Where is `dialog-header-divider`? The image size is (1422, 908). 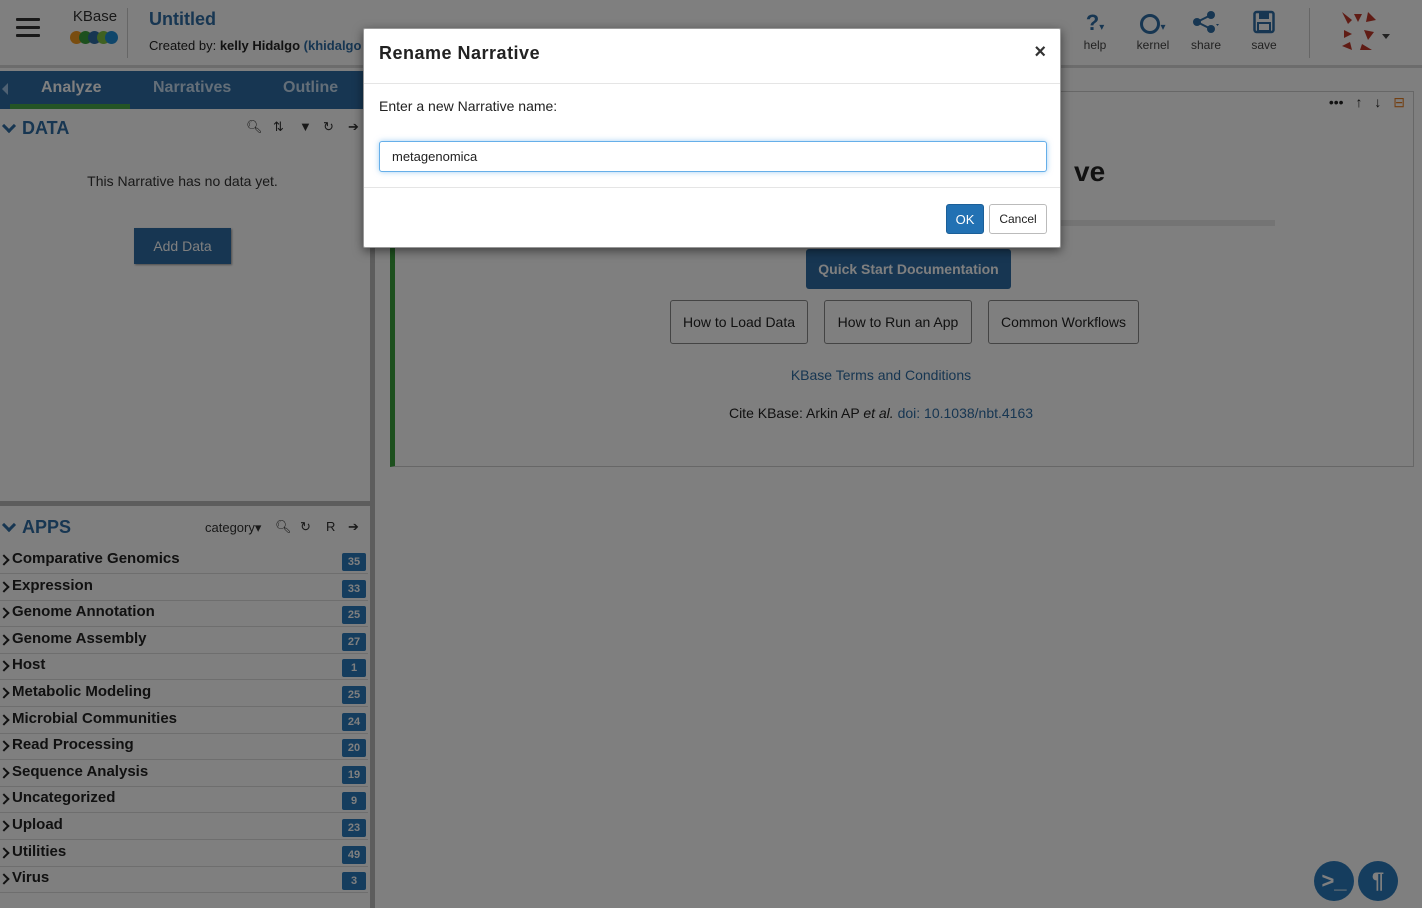
dialog-header-divider is located at coordinates (712, 83).